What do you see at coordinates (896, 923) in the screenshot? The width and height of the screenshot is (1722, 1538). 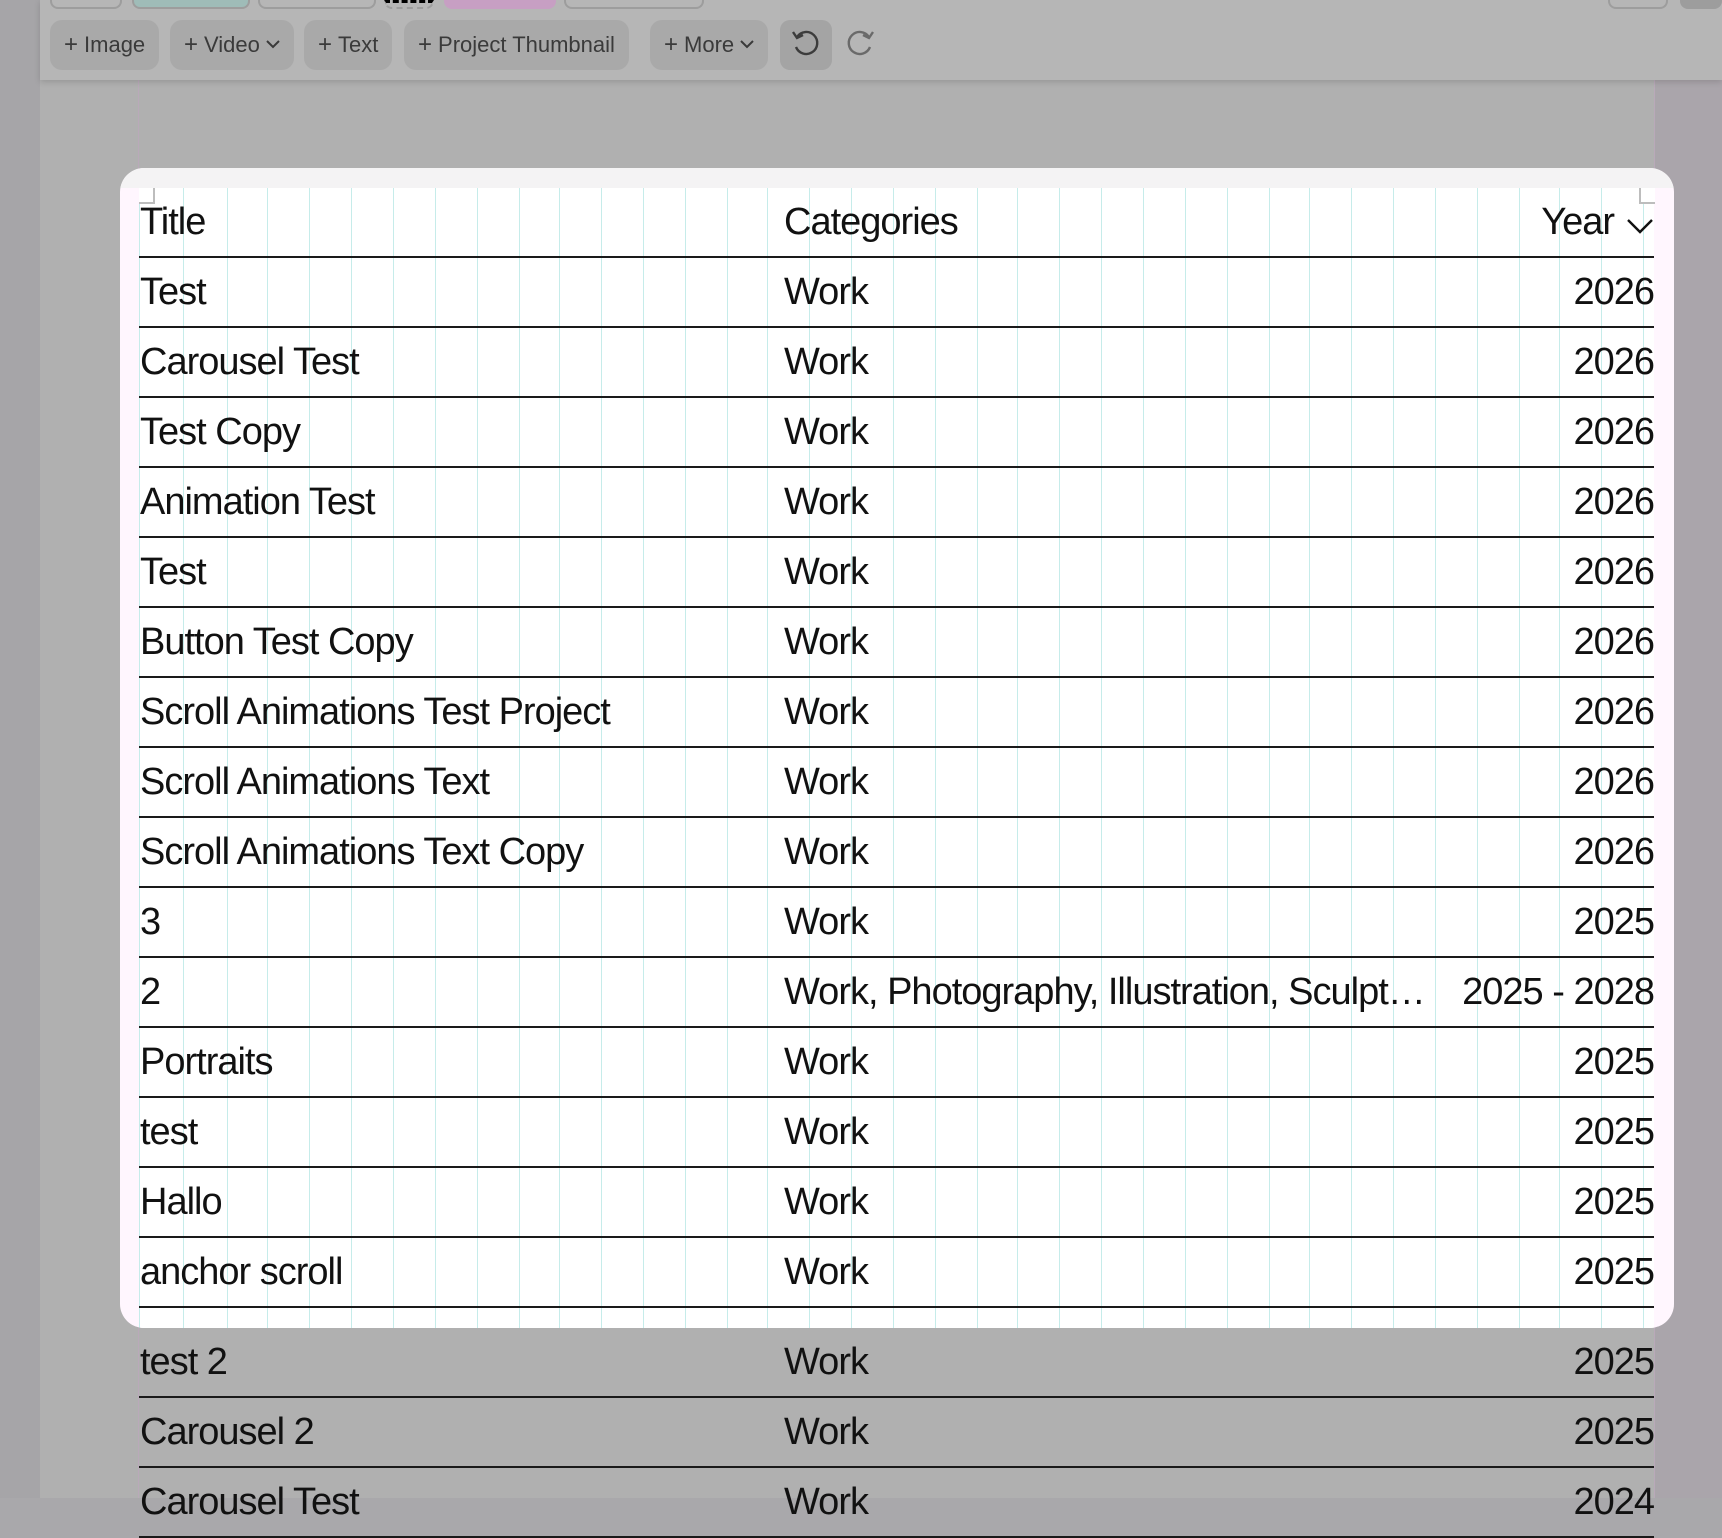 I see `table-row: 3 Work 2025` at bounding box center [896, 923].